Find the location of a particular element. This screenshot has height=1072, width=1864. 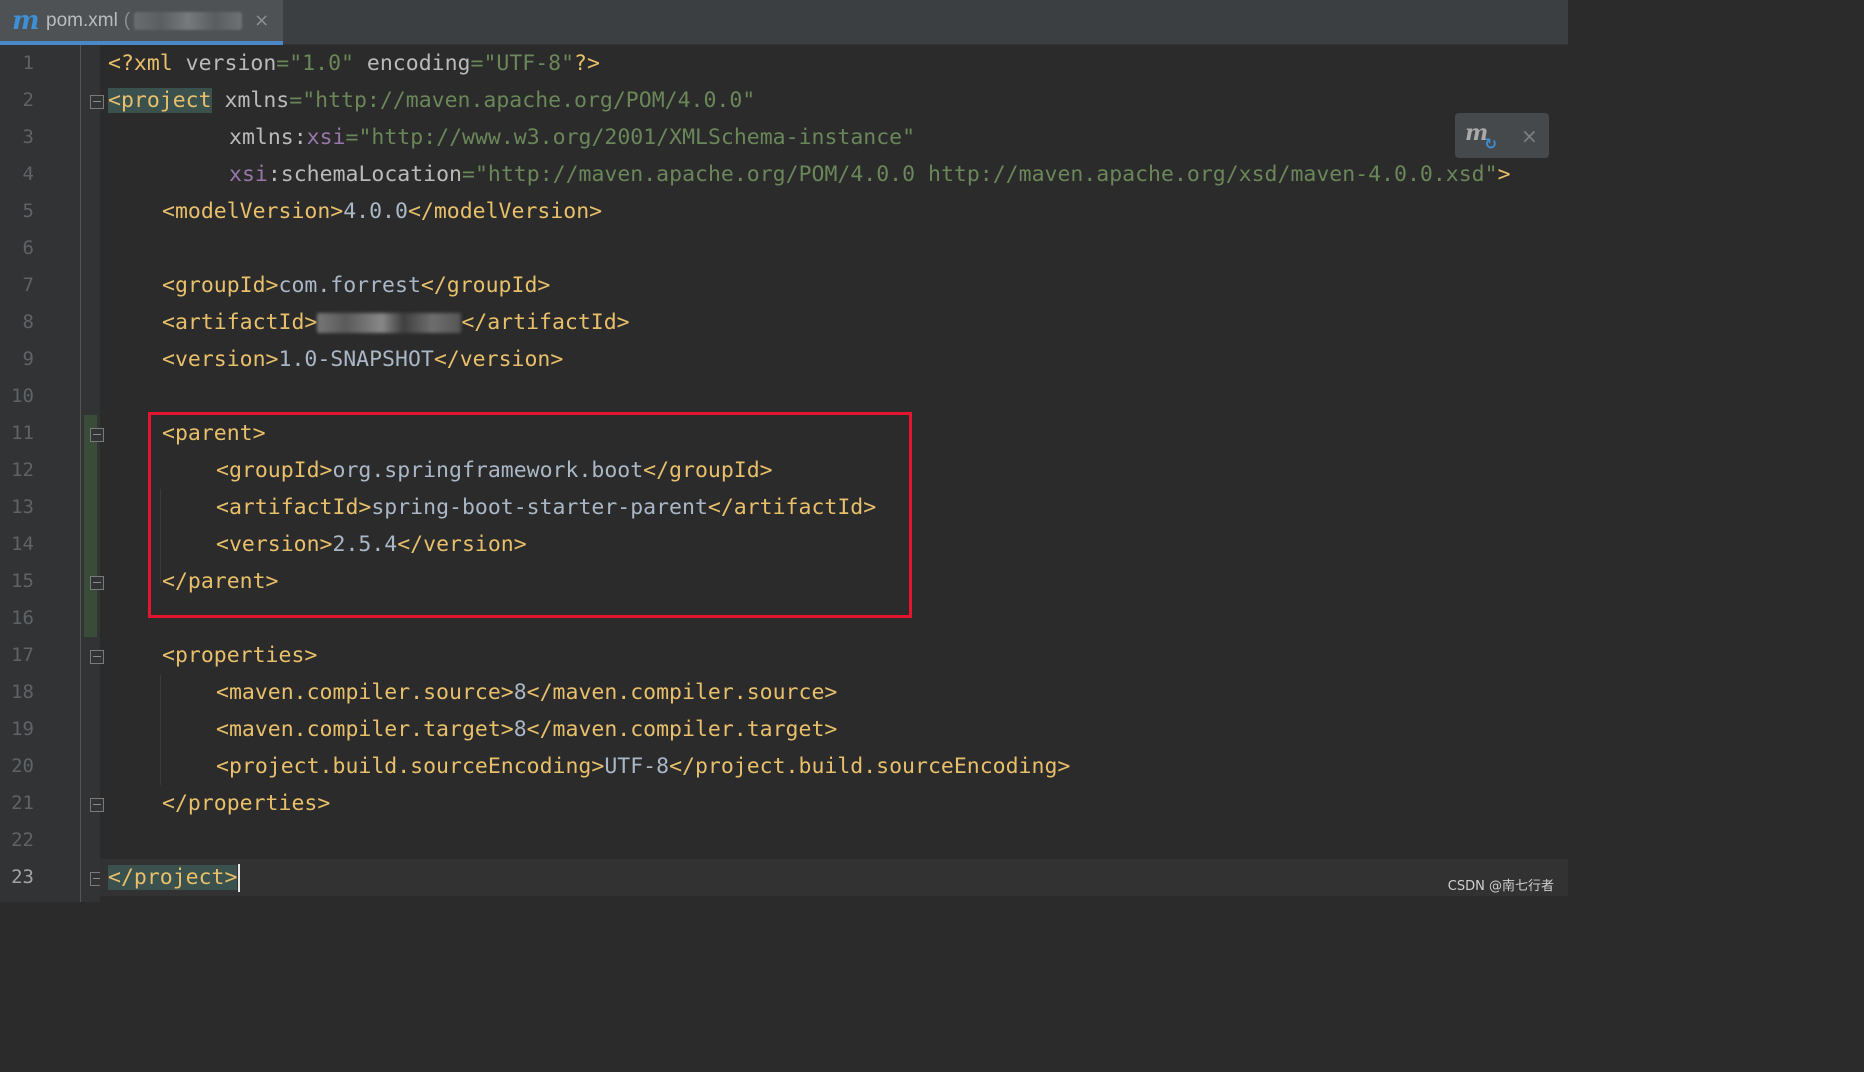

text-cursor is located at coordinates (239, 878).